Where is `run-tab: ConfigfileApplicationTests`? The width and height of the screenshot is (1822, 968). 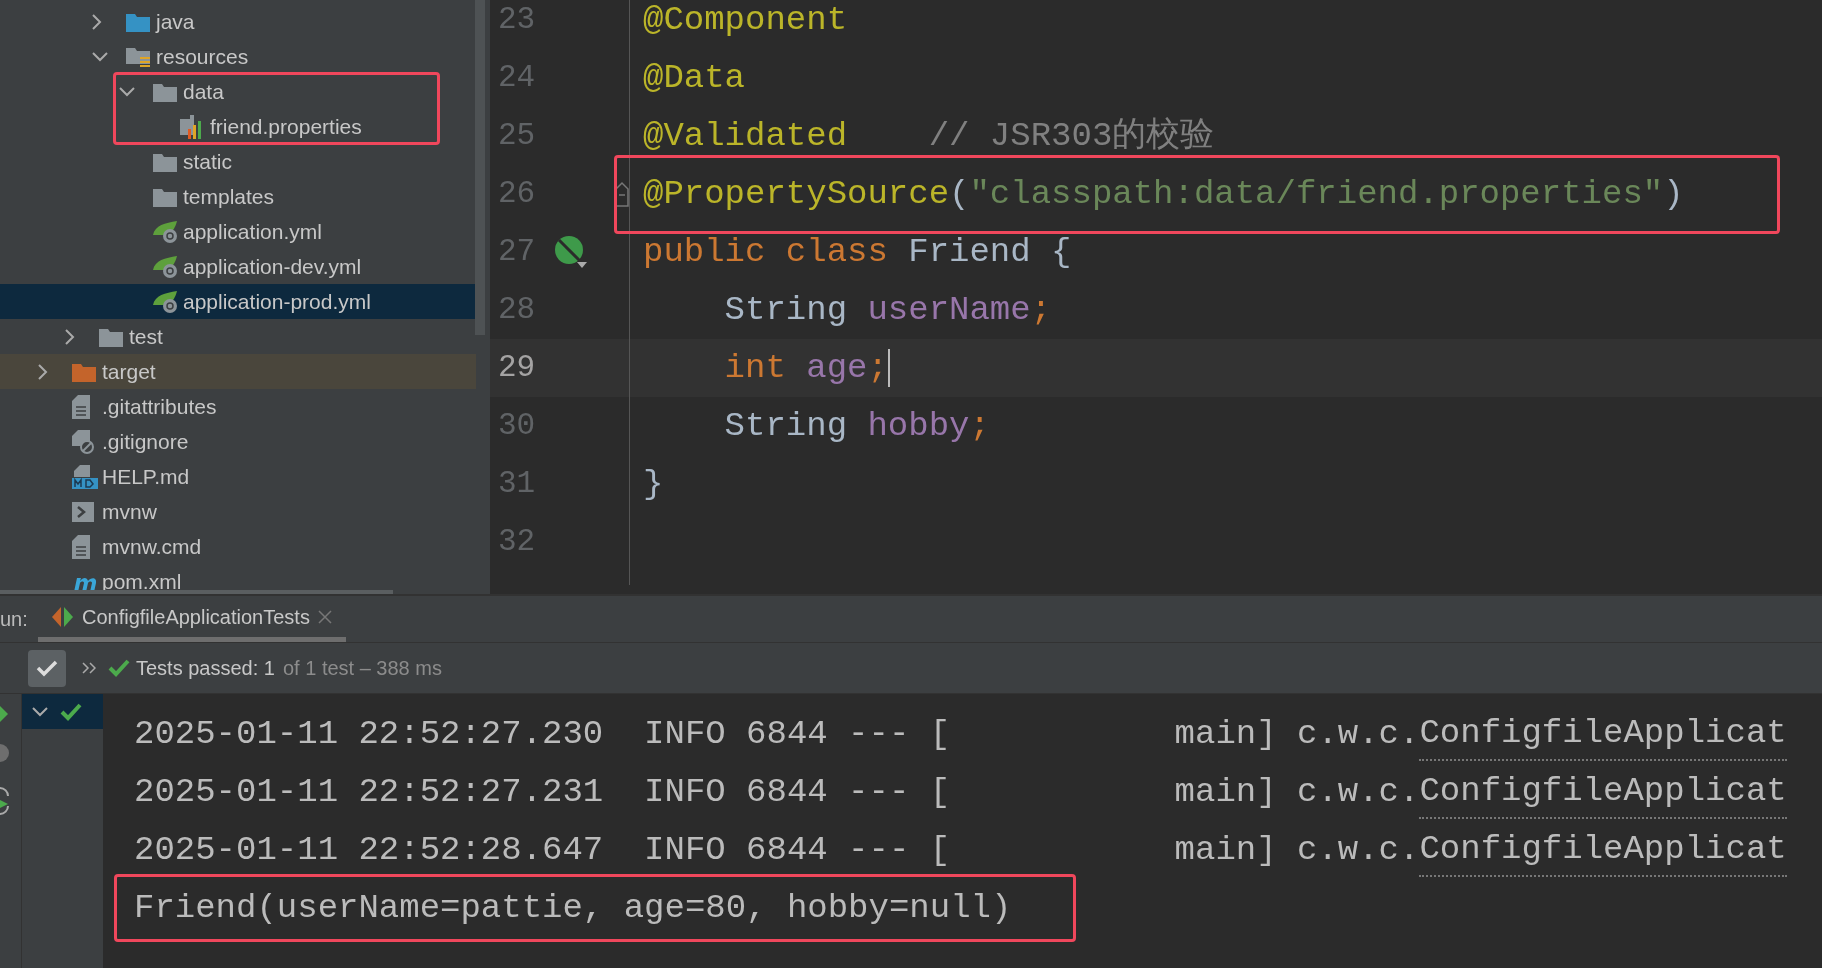 run-tab: ConfigfileApplicationTests is located at coordinates (192, 619).